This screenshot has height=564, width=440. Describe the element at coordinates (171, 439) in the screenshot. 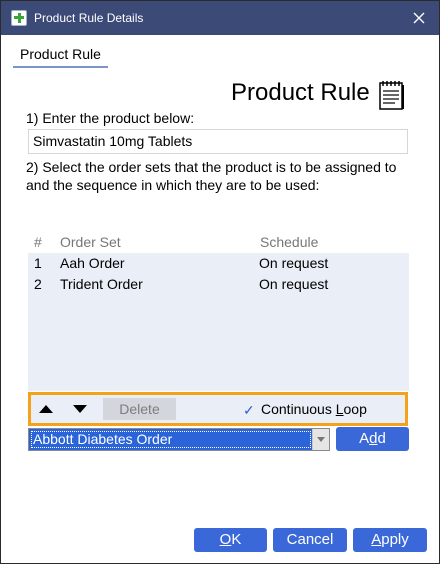

I see `order-set-select-value: Abbott Diabetes Order` at that location.